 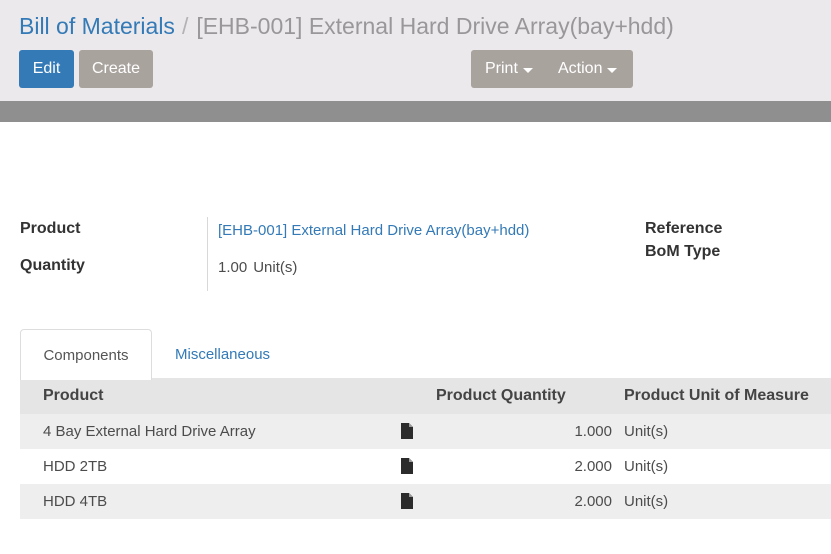 I want to click on product-label: Product, so click(x=50, y=228).